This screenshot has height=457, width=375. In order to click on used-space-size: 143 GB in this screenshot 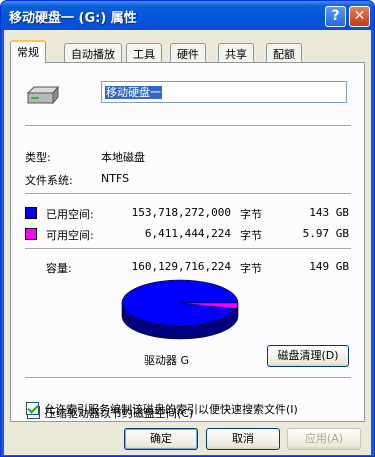, I will do `click(329, 212)`.